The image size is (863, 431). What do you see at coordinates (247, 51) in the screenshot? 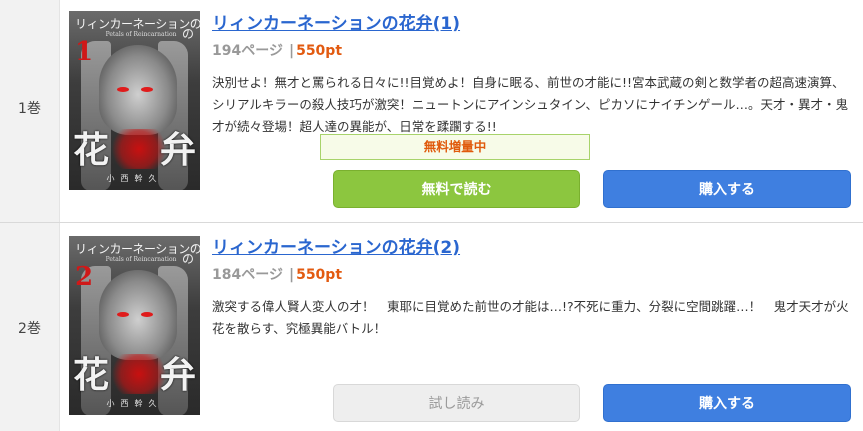
I see `page-count: 194ページ` at bounding box center [247, 51].